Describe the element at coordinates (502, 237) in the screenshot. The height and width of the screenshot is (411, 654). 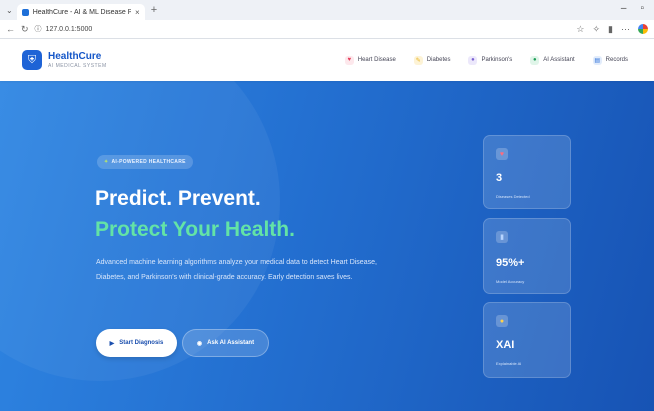
I see `chart-icon: ▮` at that location.